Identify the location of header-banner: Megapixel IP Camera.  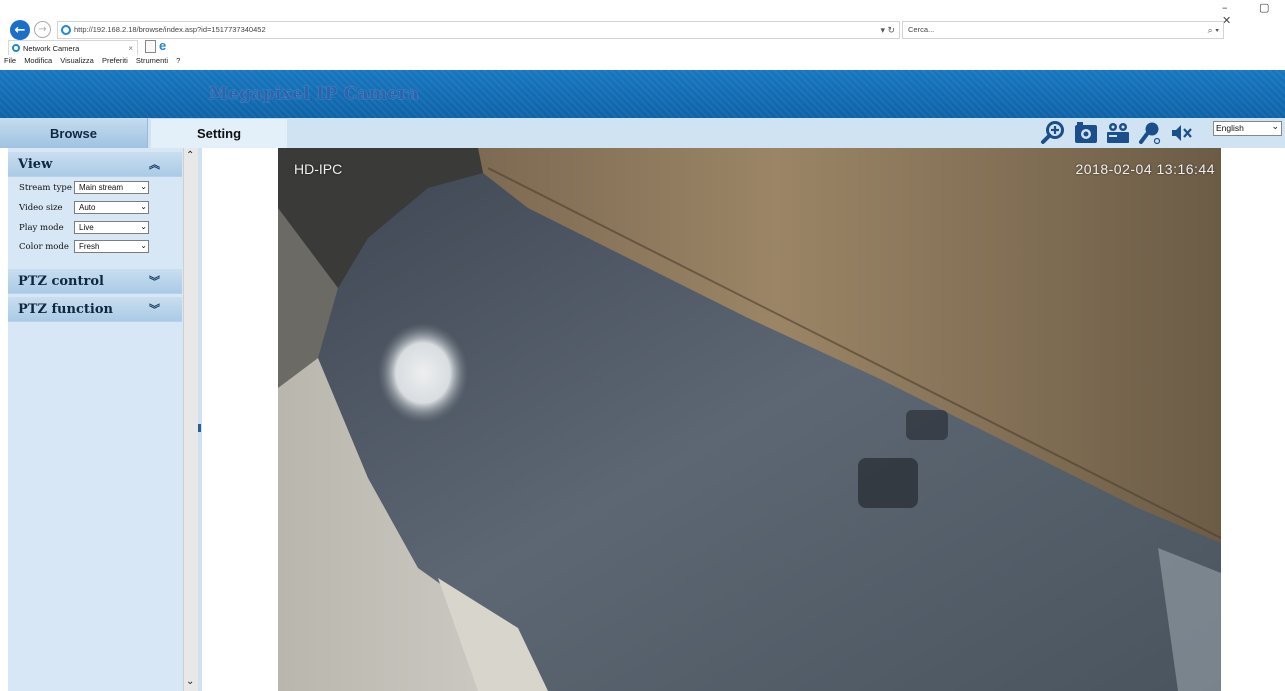
(642, 94).